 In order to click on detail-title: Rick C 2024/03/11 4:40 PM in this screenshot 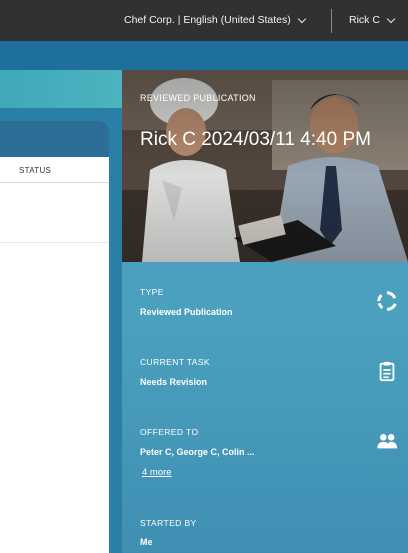, I will do `click(255, 139)`.